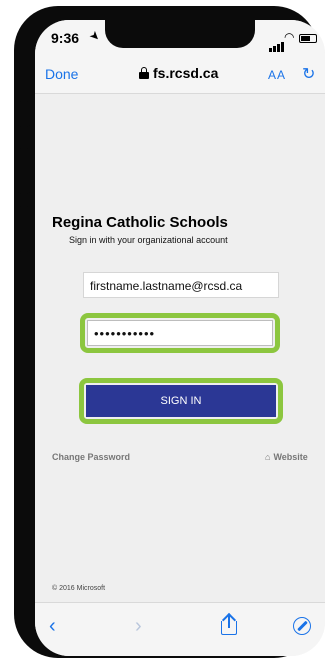 Image resolution: width=330 pixels, height=662 pixels. What do you see at coordinates (24, 229) in the screenshot?
I see `volume-down-button` at bounding box center [24, 229].